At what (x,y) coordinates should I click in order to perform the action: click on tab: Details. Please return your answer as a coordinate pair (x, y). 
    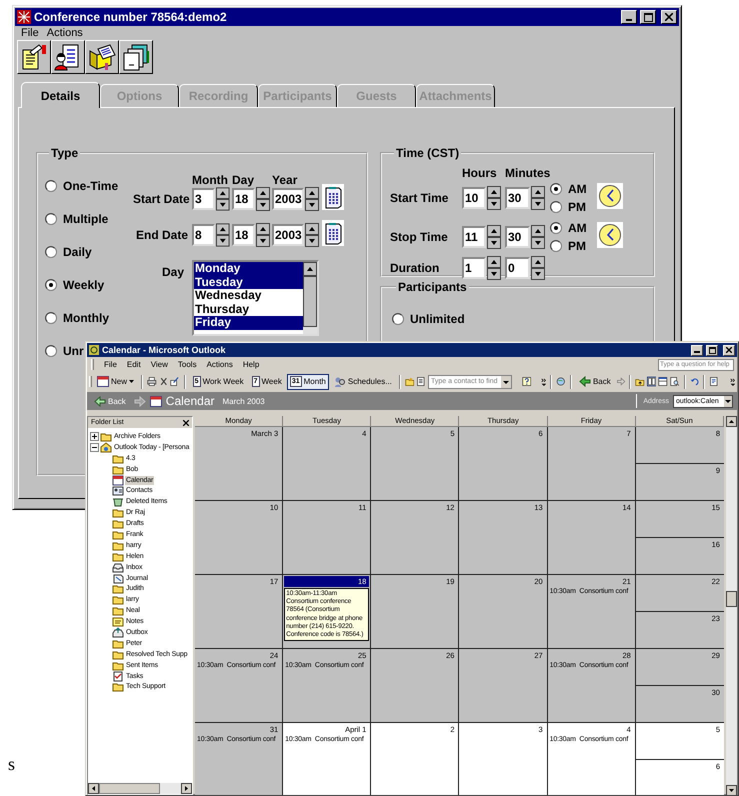
    Looking at the image, I should click on (60, 95).